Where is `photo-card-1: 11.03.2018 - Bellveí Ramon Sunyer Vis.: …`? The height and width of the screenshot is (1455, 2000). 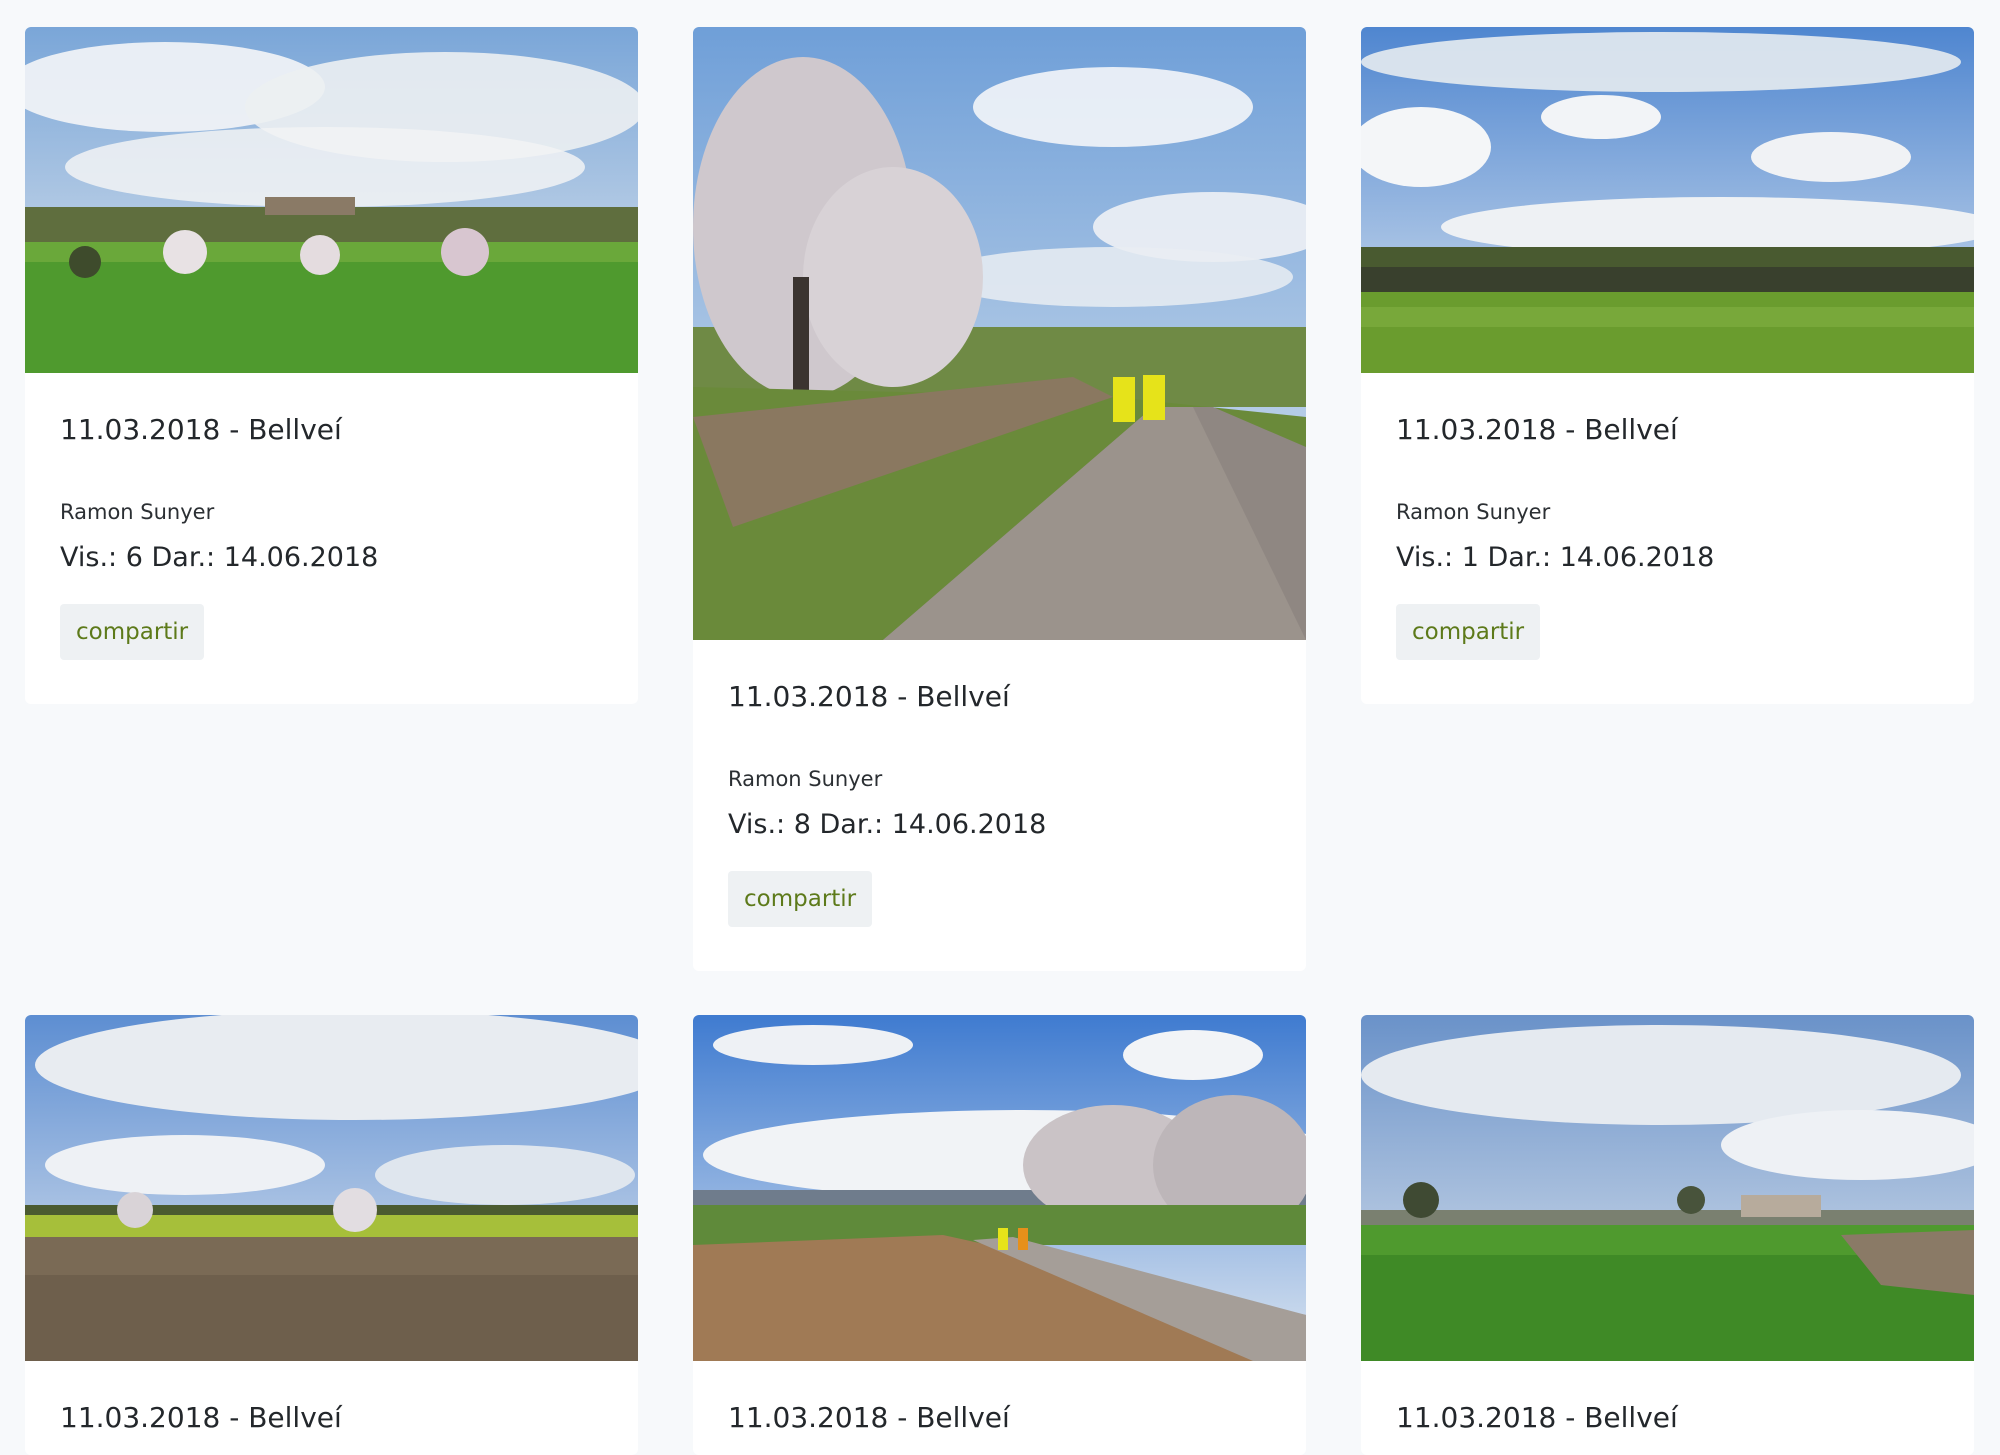 photo-card-1: 11.03.2018 - Bellveí Ramon Sunyer Vis.: … is located at coordinates (331, 365).